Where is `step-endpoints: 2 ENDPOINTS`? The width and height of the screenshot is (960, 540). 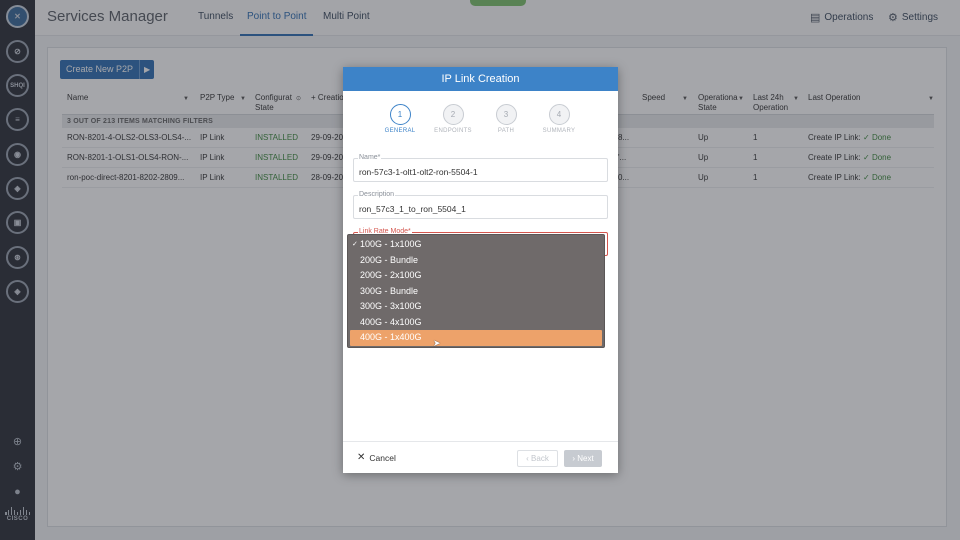 step-endpoints: 2 ENDPOINTS is located at coordinates (453, 119).